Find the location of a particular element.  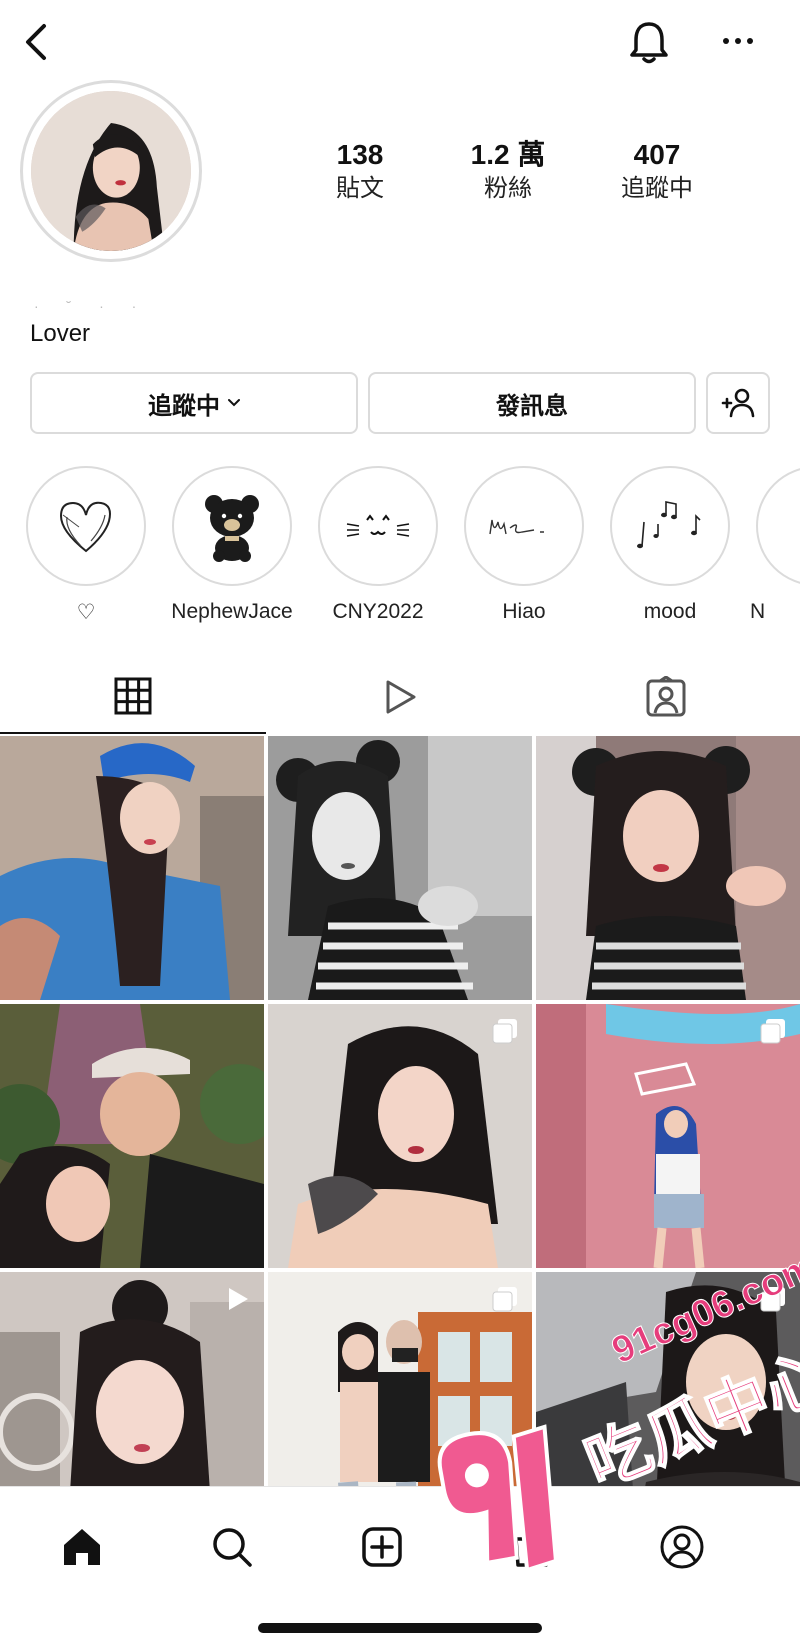

notifications-button is located at coordinates (649, 42).